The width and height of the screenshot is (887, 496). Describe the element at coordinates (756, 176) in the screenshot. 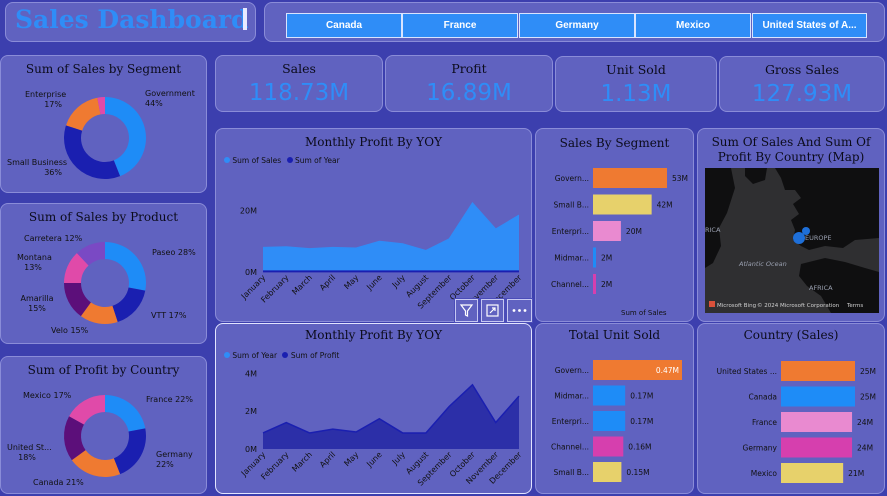

I see `map-landmass-greenland` at that location.